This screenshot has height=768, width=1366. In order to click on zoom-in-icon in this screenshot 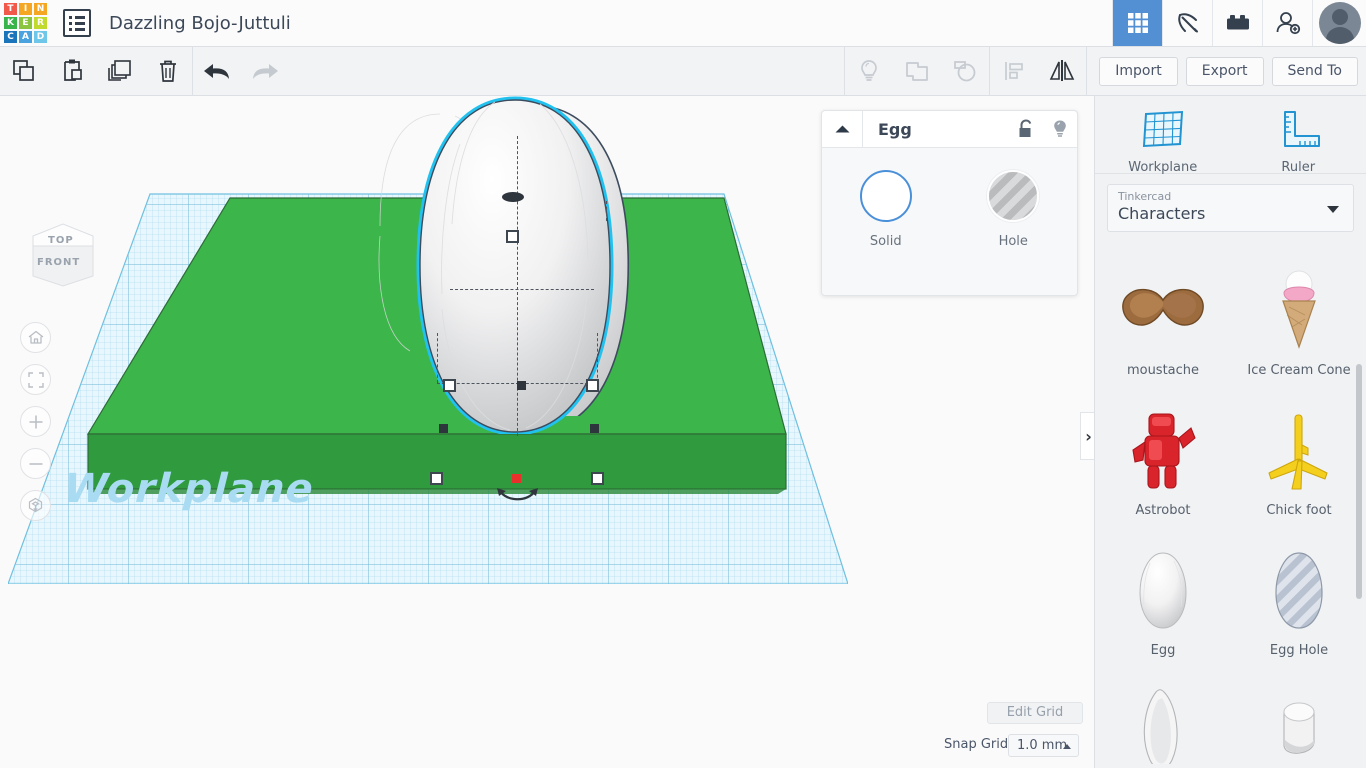, I will do `click(35, 421)`.